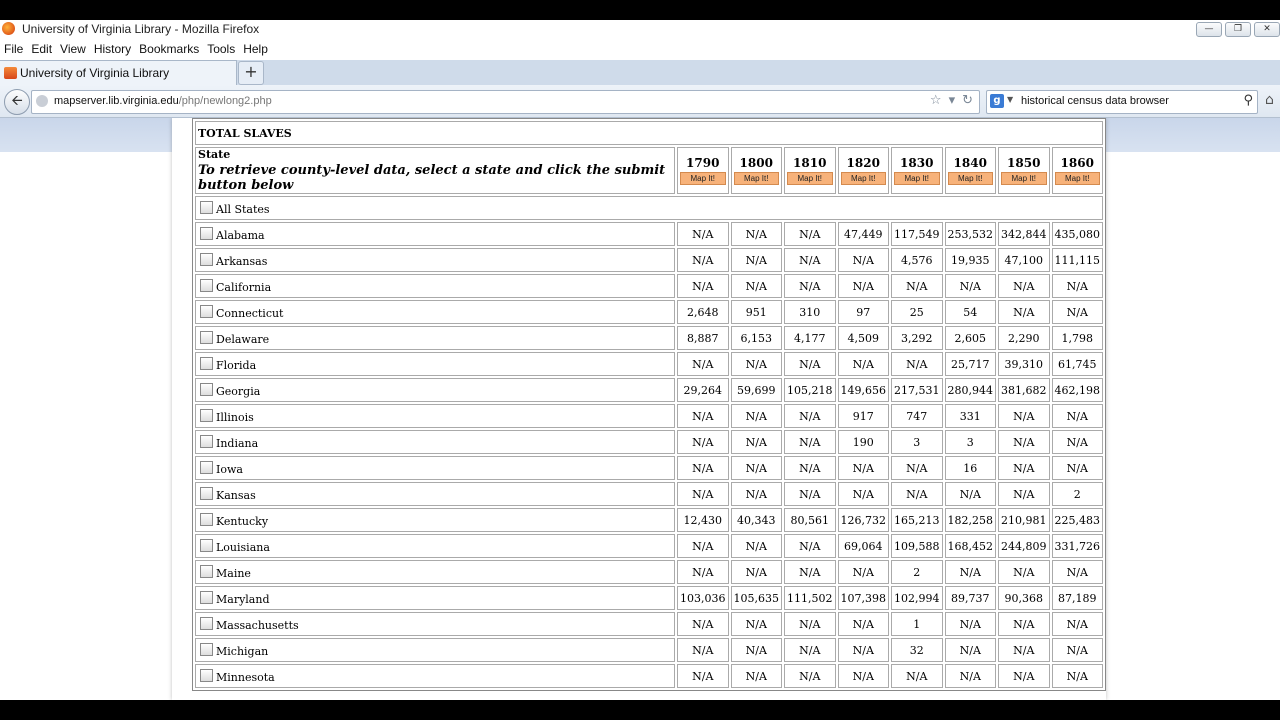 The width and height of the screenshot is (1280, 720). Describe the element at coordinates (649, 364) in the screenshot. I see `table-row: Florida N/A N/A N/A N/A N/A 25,717 39,310 61,745` at that location.